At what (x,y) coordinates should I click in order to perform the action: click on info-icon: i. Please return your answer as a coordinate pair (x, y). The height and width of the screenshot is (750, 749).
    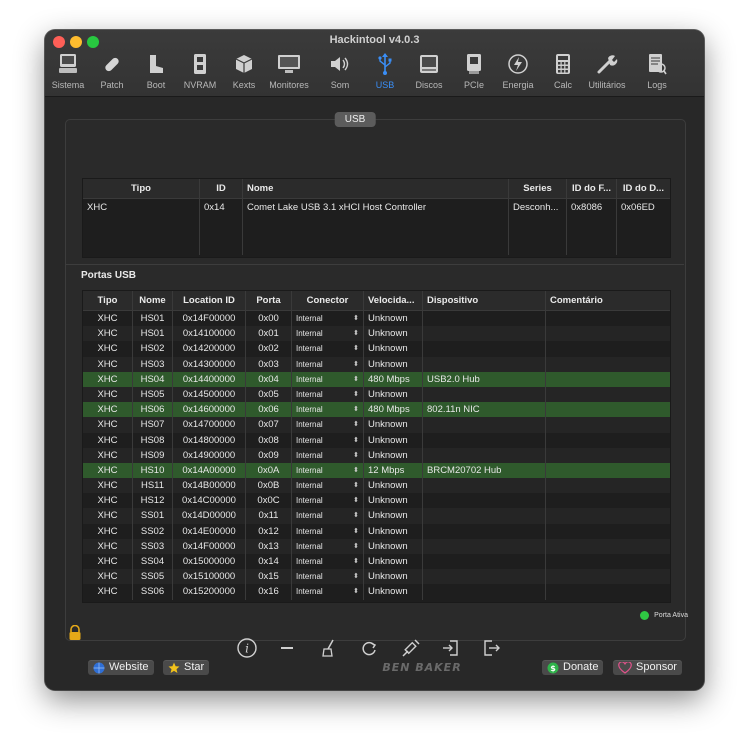
    Looking at the image, I should click on (247, 649).